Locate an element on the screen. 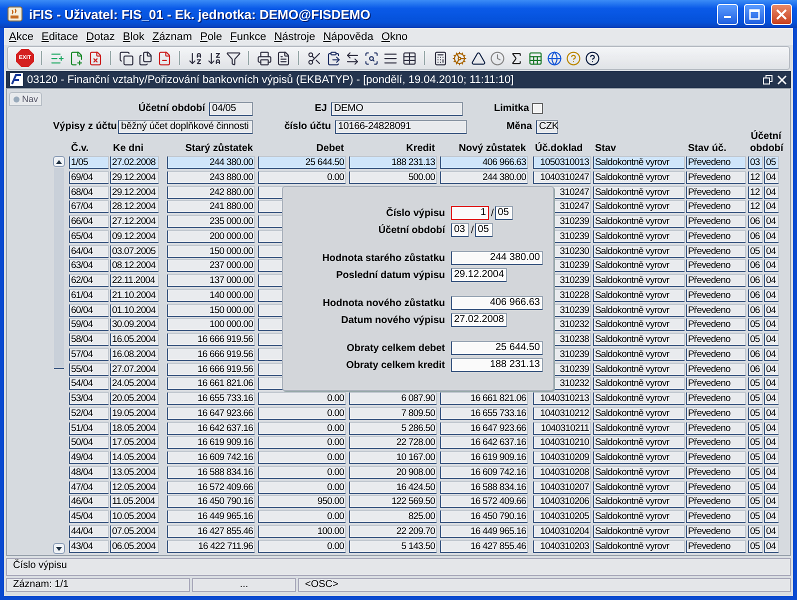 The height and width of the screenshot is (600, 797). document-icon is located at coordinates (283, 58).